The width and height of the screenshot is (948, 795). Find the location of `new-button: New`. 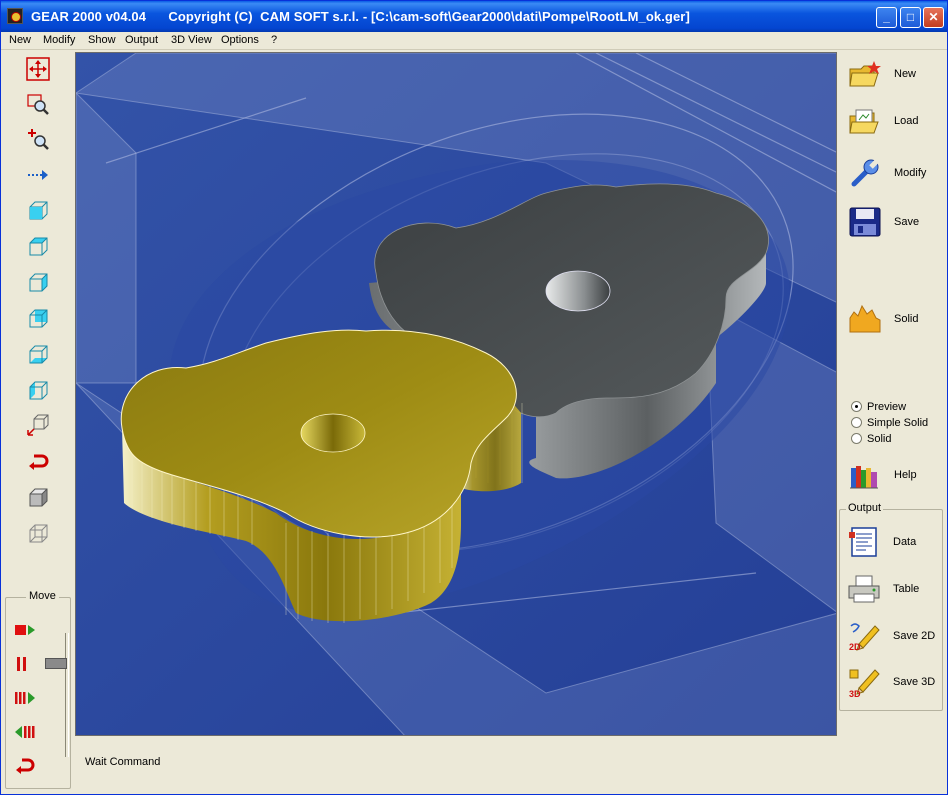

new-button: New is located at coordinates (895, 74).